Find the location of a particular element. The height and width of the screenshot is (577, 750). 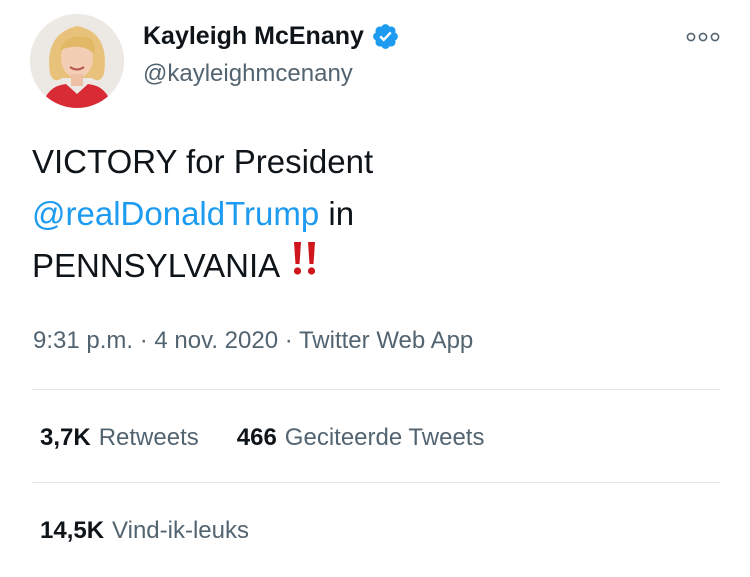

engagement-stats-row: 3,7K Retweets 466 Geciteerde Tweets is located at coordinates (262, 438).